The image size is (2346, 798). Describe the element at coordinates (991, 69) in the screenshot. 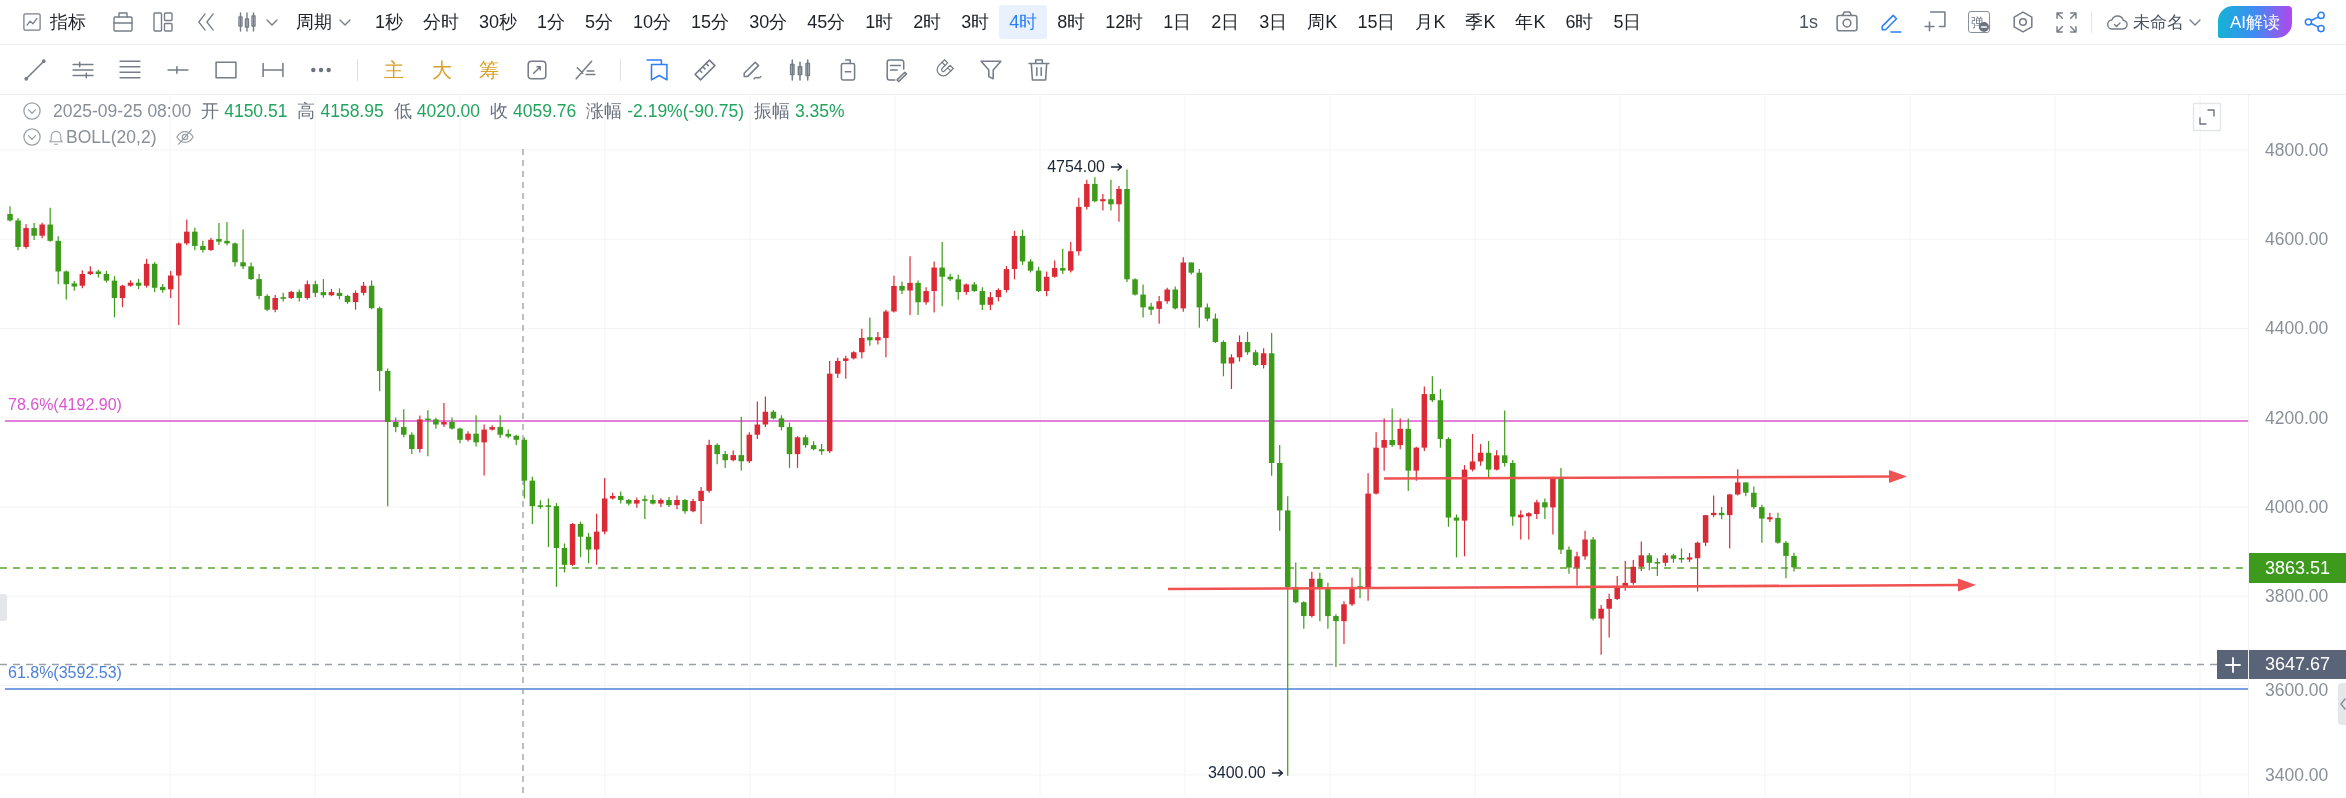

I see `filter-icon` at that location.